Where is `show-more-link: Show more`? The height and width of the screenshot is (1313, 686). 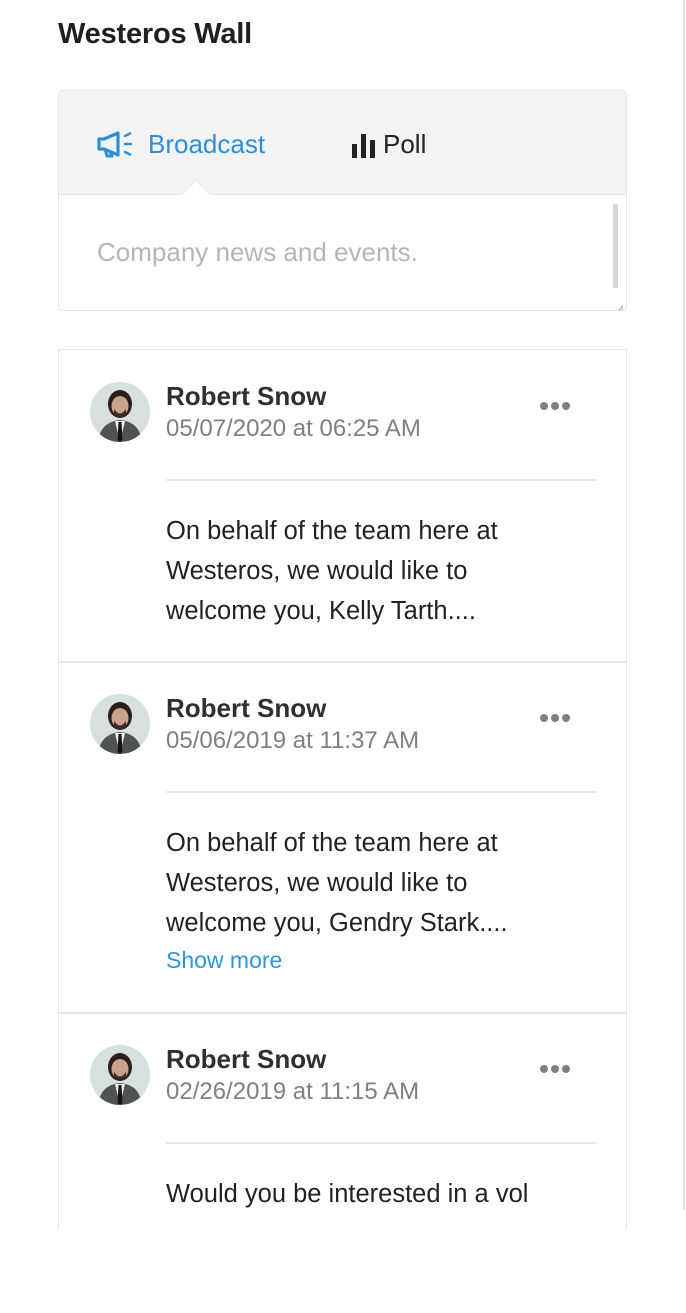
show-more-link: Show more is located at coordinates (376, 960).